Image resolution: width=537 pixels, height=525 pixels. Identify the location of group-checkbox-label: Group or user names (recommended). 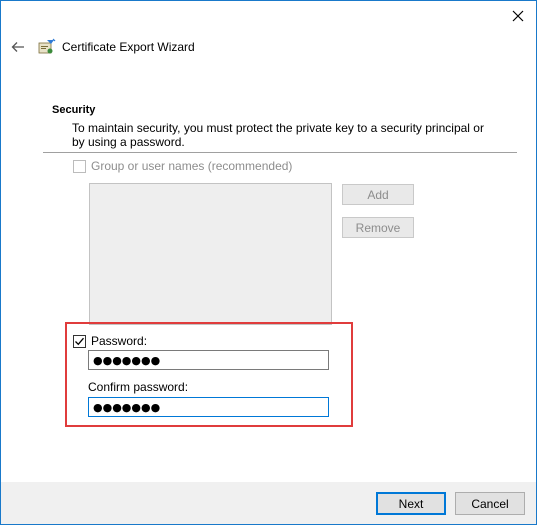
(192, 166).